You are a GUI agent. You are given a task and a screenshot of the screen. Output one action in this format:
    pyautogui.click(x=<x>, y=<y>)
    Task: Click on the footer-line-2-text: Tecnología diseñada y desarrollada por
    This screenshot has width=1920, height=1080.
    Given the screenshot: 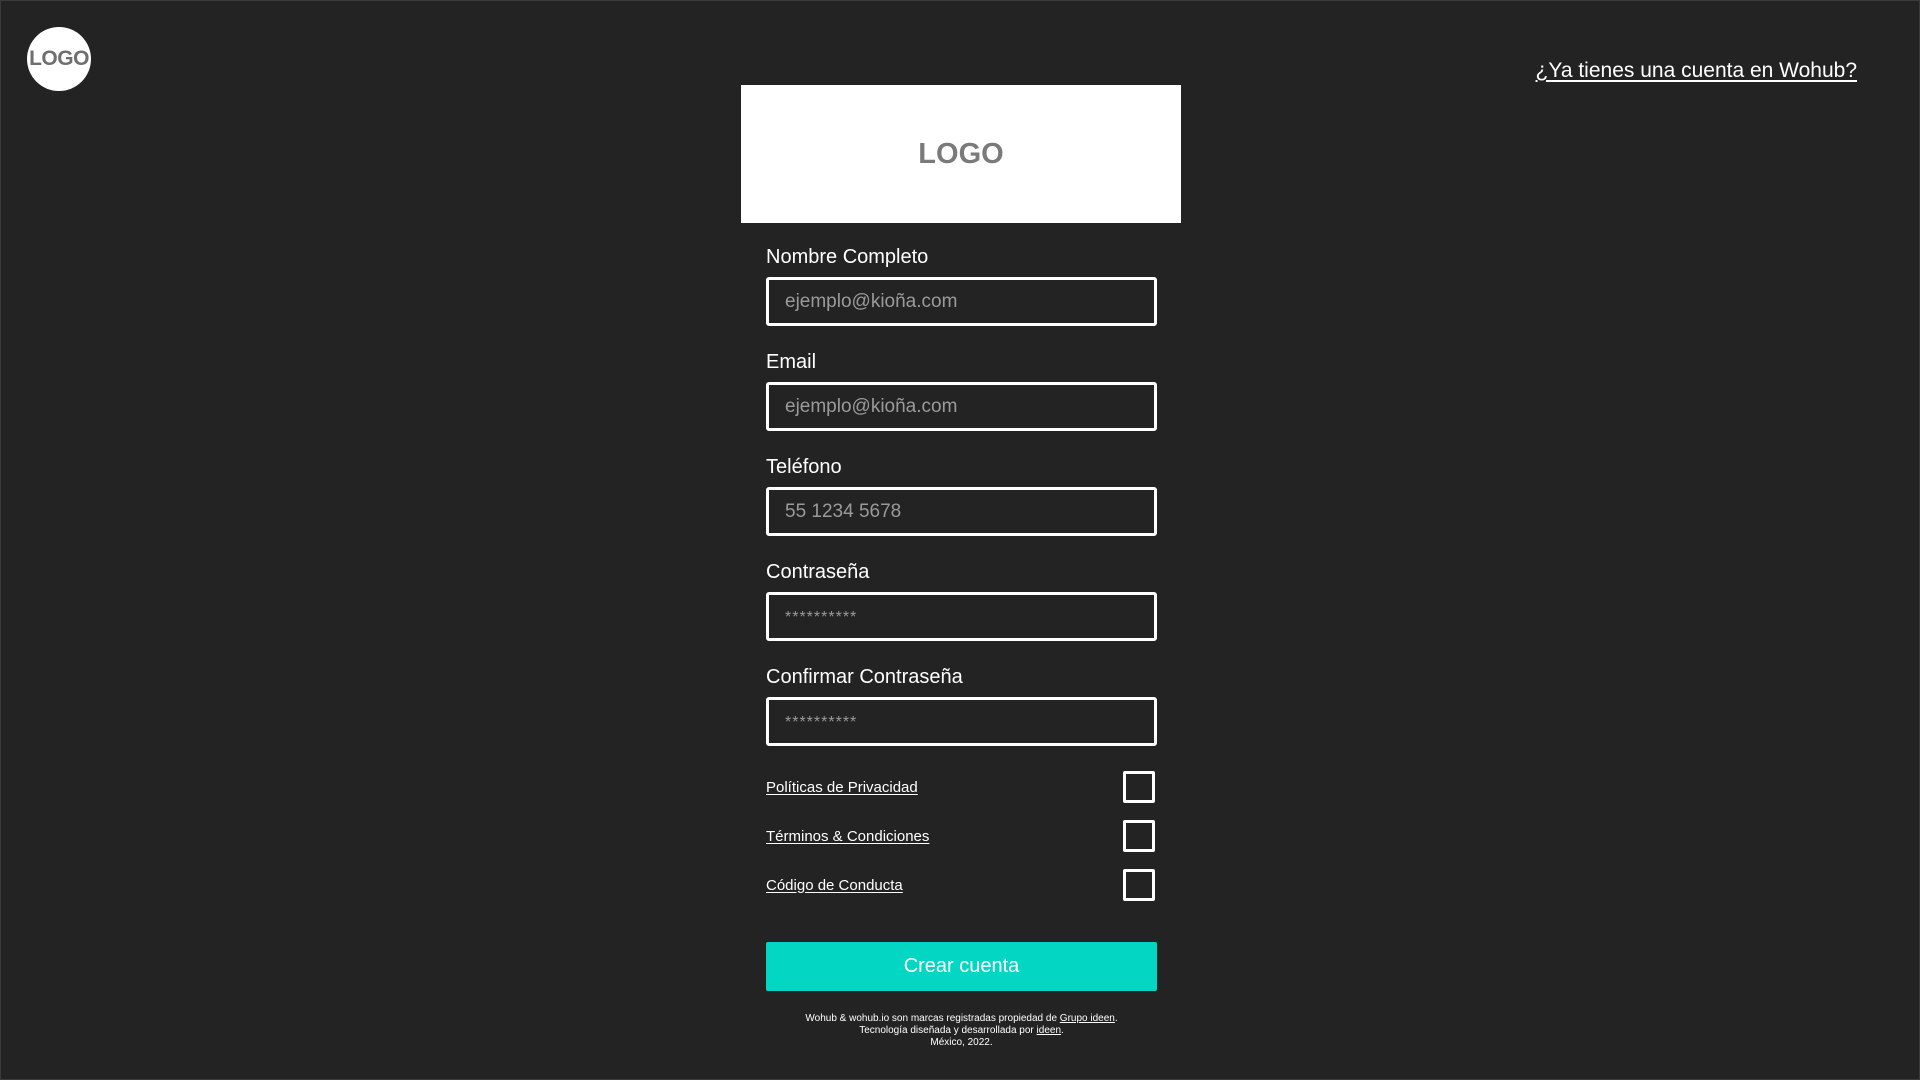 What is the action you would take?
    pyautogui.click(x=948, y=1030)
    